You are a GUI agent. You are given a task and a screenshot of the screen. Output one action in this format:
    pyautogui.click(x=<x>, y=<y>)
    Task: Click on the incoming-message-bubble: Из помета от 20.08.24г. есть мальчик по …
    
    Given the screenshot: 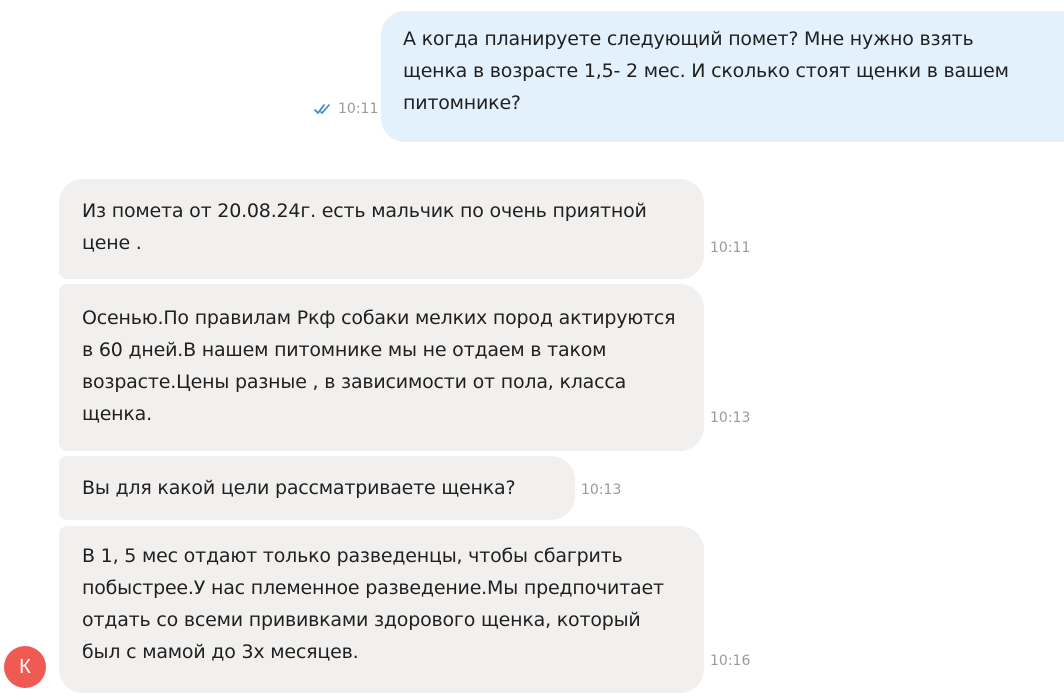 What is the action you would take?
    pyautogui.click(x=381, y=229)
    